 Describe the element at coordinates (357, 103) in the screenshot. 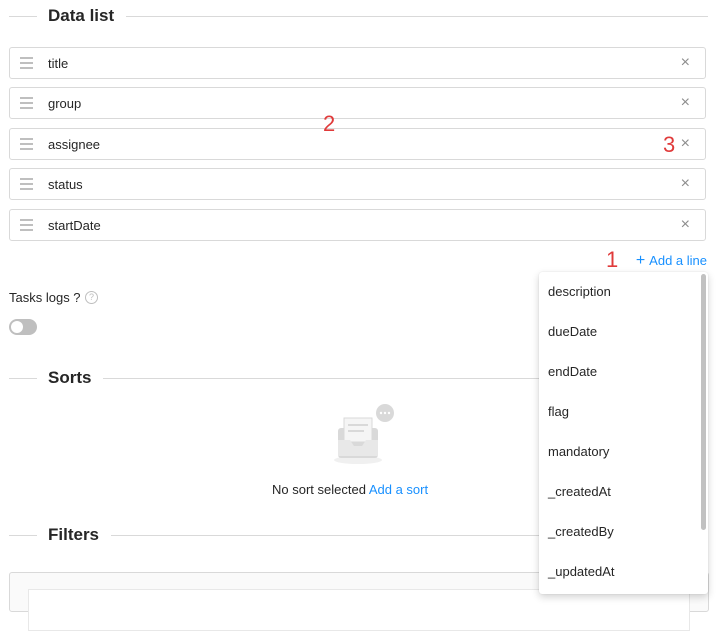

I see `field-row-group: group ×` at that location.